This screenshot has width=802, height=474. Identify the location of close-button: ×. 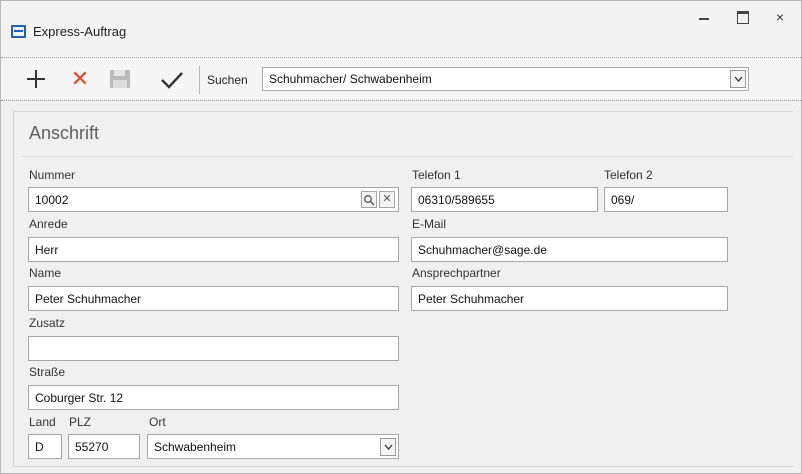
(780, 17).